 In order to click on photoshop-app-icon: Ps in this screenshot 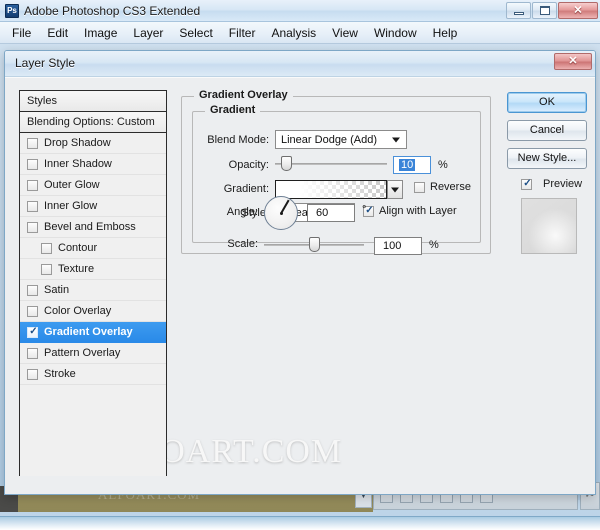, I will do `click(12, 11)`.